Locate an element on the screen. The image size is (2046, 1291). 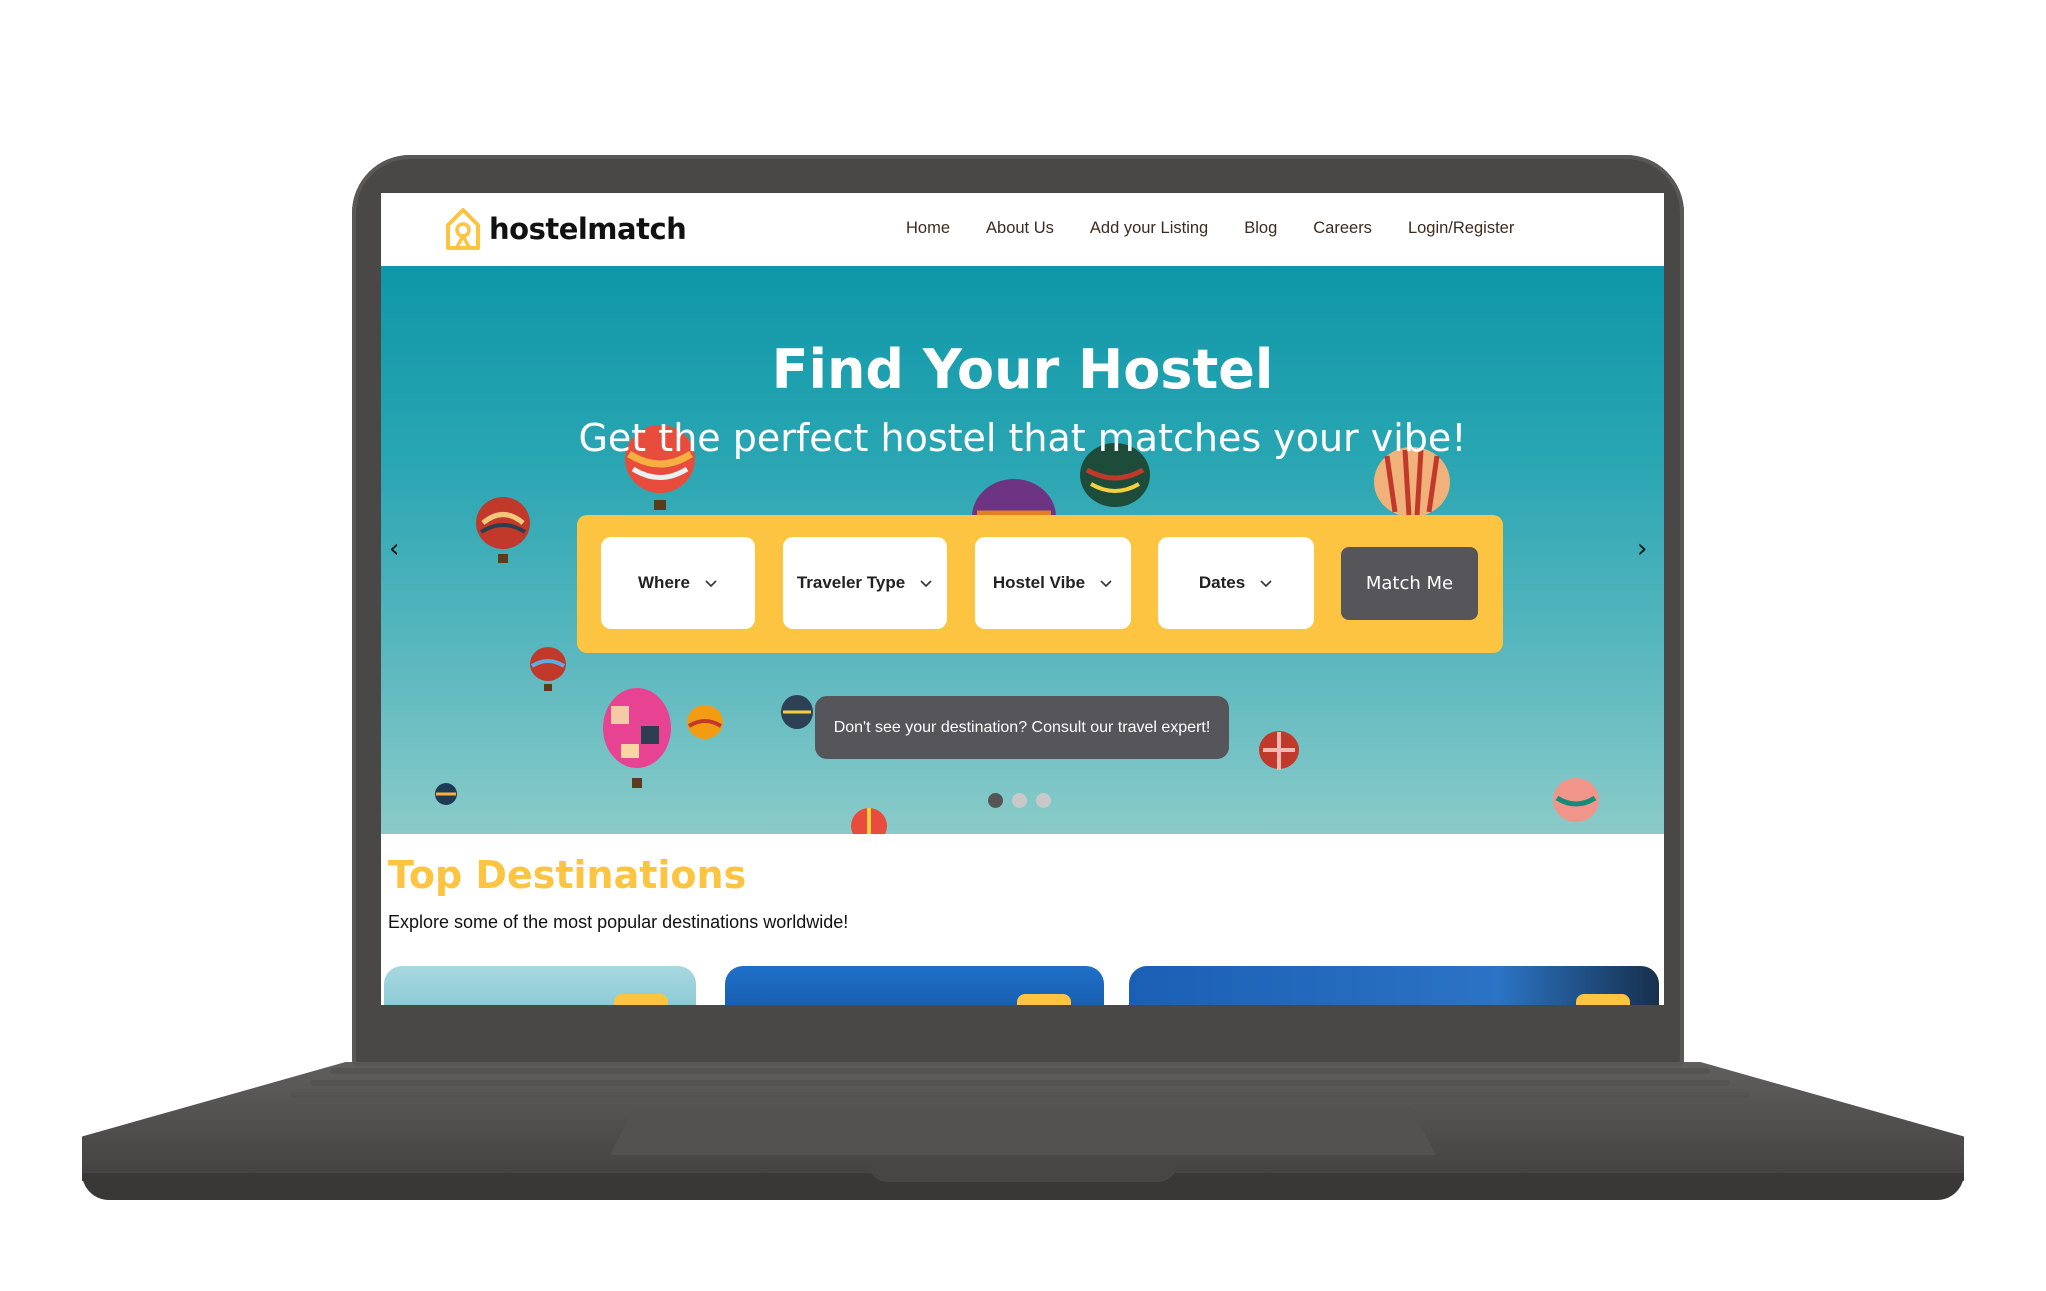
nav-home: Home is located at coordinates (928, 228).